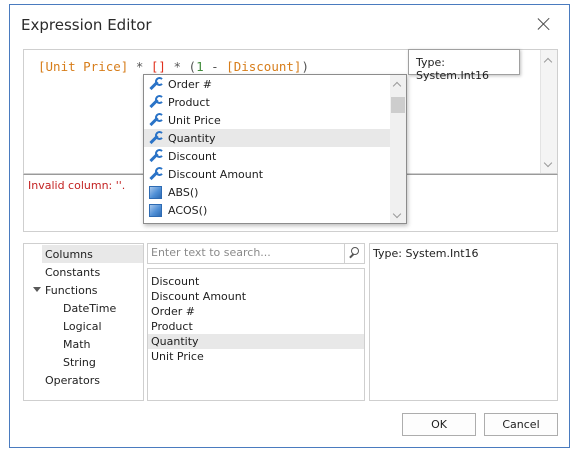 The image size is (580, 457). What do you see at coordinates (439, 424) in the screenshot?
I see `ok-button: OK` at bounding box center [439, 424].